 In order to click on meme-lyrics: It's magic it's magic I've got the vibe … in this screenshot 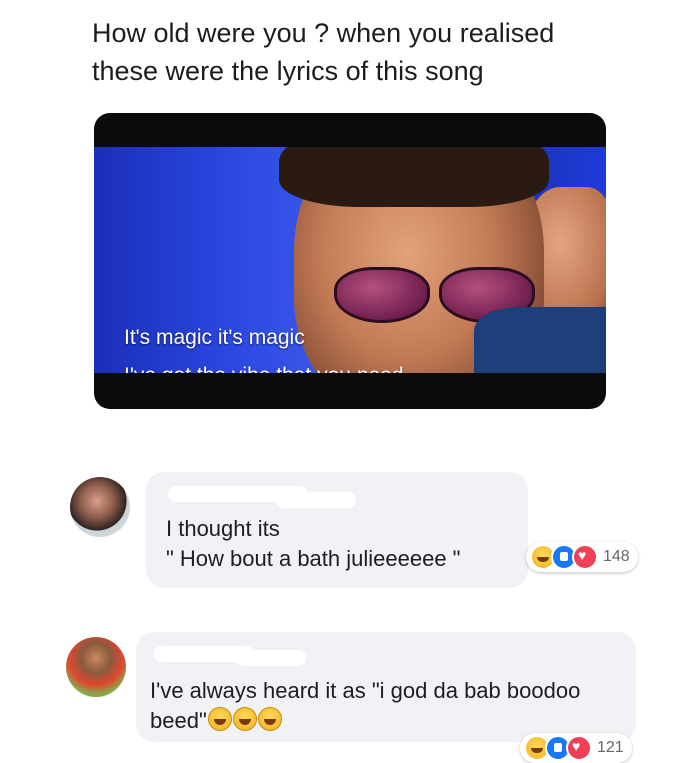, I will do `click(264, 346)`.